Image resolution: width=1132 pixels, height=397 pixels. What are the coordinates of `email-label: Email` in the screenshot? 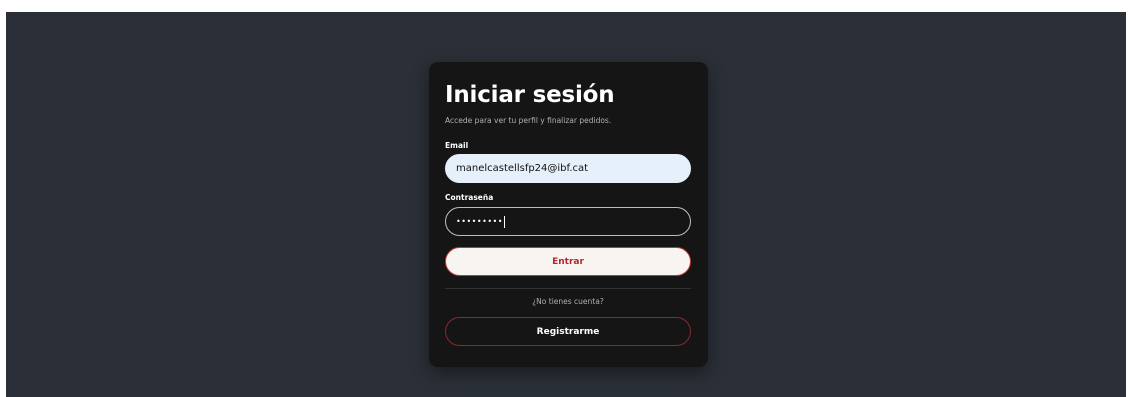 It's located at (457, 145).